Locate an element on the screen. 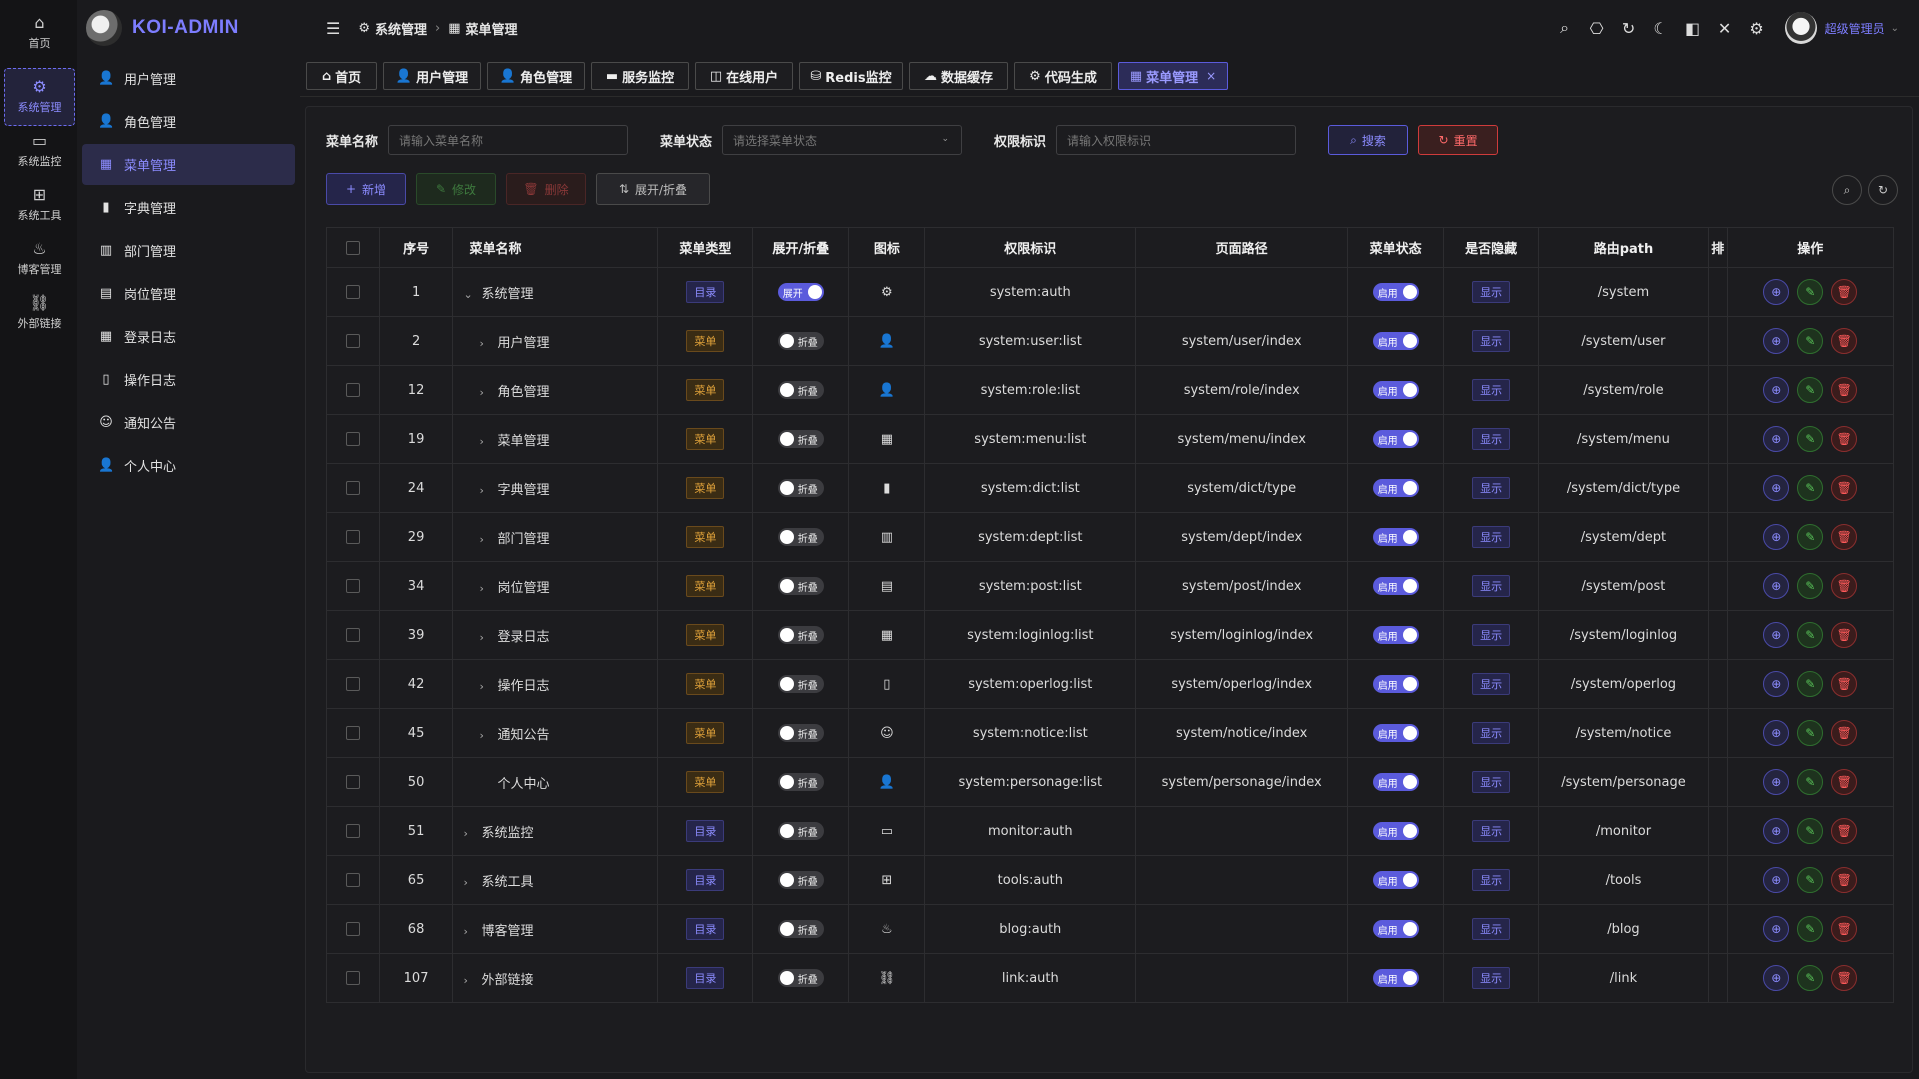 The width and height of the screenshot is (1919, 1079). user-name: 超级管理员 is located at coordinates (1855, 28).